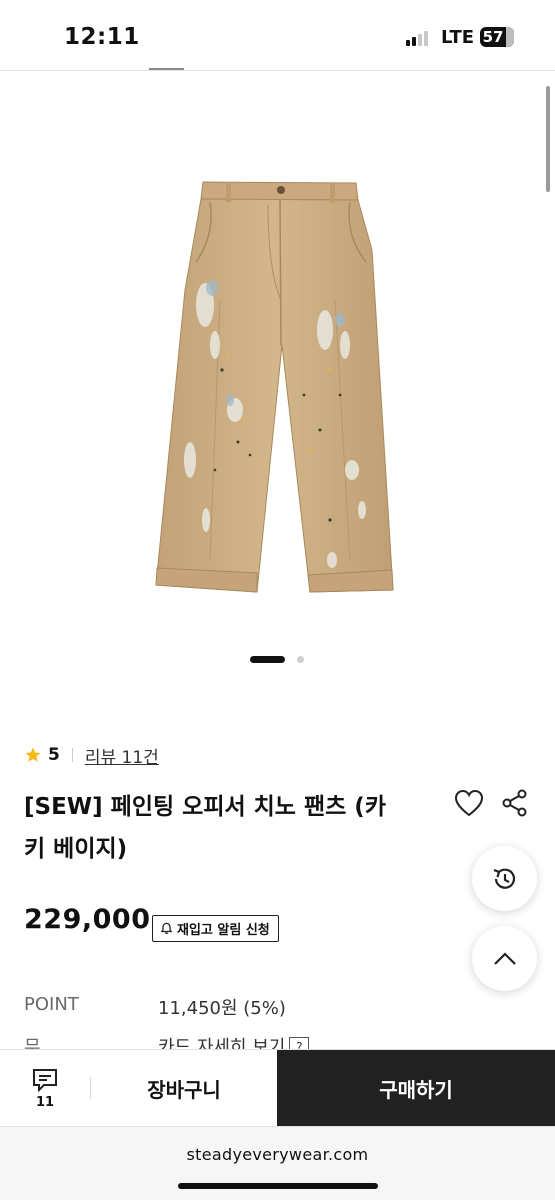 The width and height of the screenshot is (555, 1200). Describe the element at coordinates (76, 849) in the screenshot. I see `product-title-line-2: 키 베이지)` at that location.